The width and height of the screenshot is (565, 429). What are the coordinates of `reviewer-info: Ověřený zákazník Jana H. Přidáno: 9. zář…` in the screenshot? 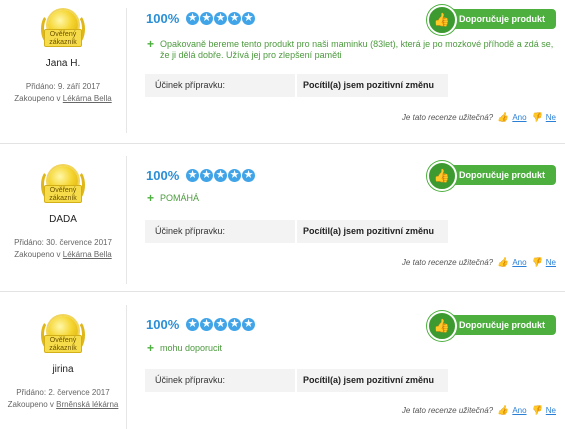 It's located at (63, 57).